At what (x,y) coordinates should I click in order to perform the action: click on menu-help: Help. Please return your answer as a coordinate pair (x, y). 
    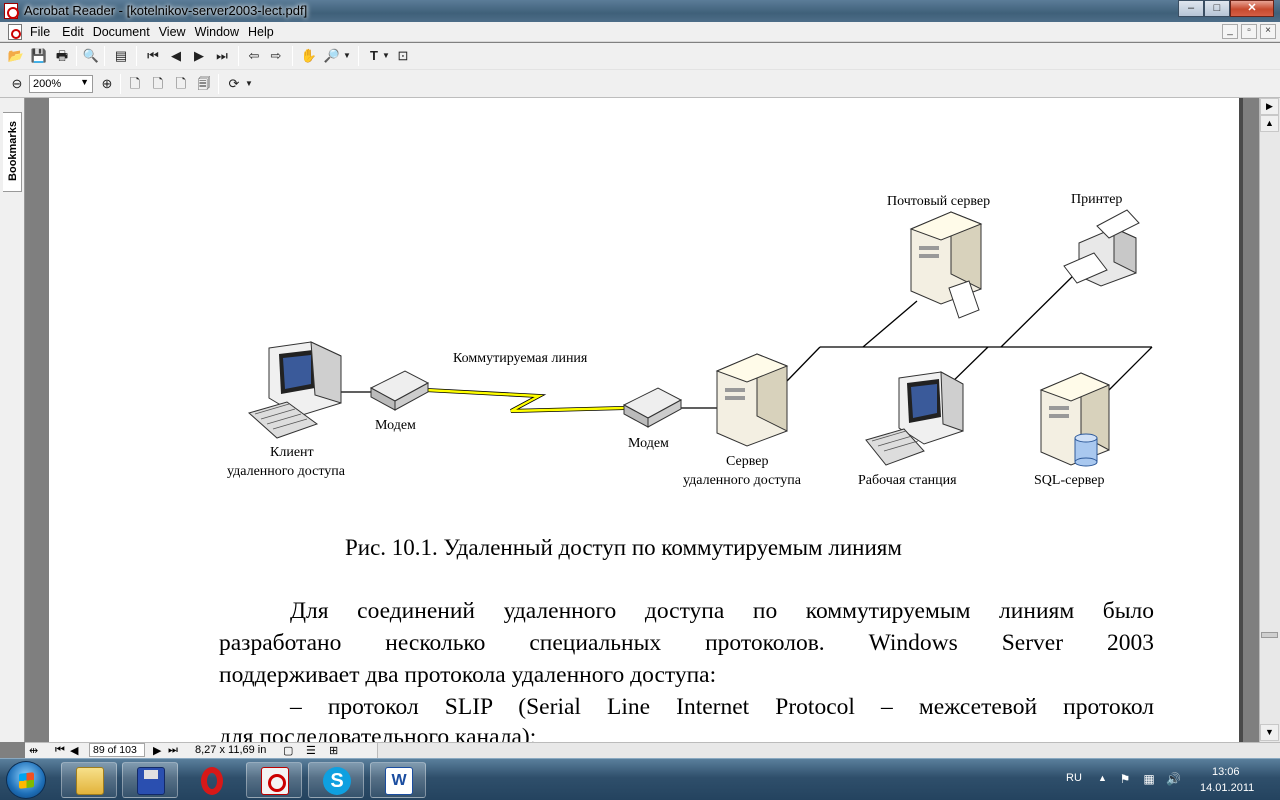
    Looking at the image, I should click on (265, 32).